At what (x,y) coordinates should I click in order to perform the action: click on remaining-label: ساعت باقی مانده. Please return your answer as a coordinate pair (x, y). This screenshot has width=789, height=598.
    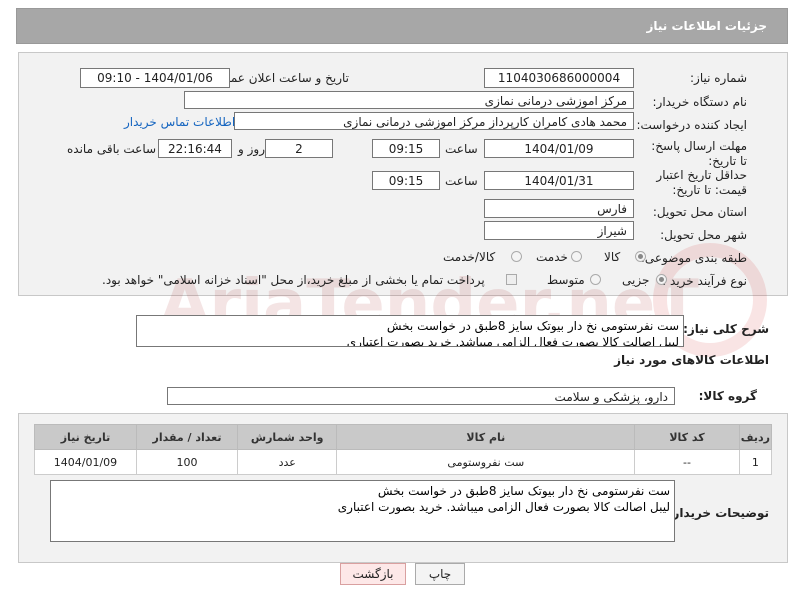
    Looking at the image, I should click on (112, 149).